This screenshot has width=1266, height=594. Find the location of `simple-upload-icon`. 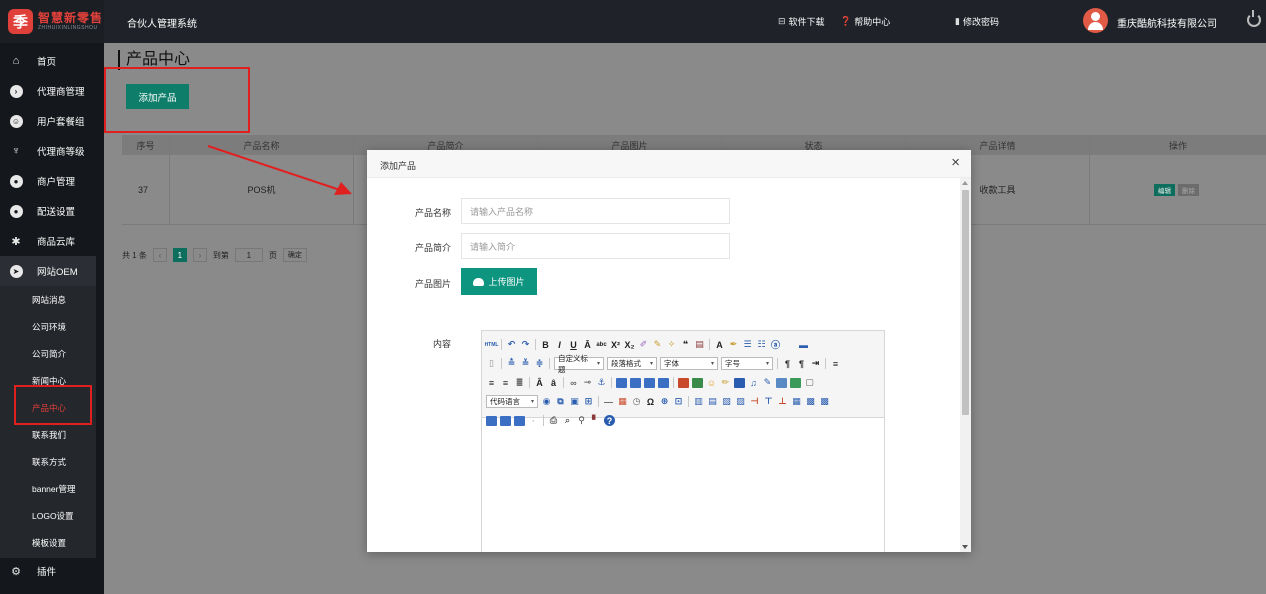

simple-upload-icon is located at coordinates (683, 382).